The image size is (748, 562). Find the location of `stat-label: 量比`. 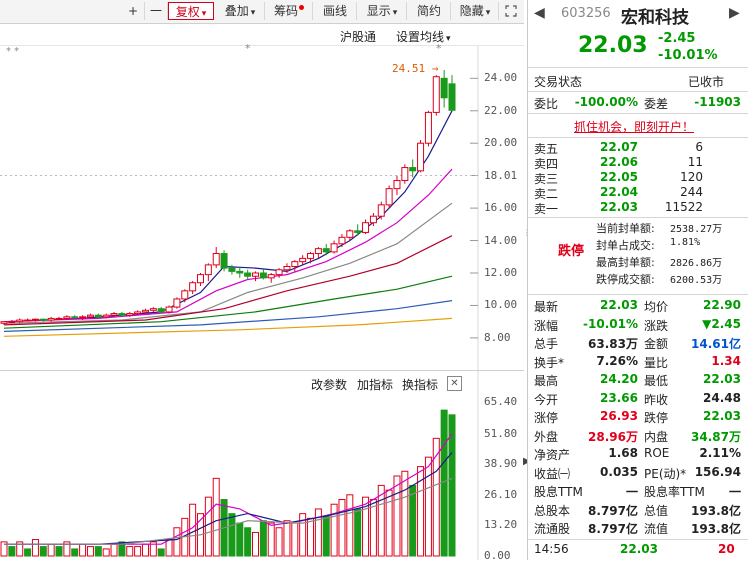

stat-label: 量比 is located at coordinates (656, 362).